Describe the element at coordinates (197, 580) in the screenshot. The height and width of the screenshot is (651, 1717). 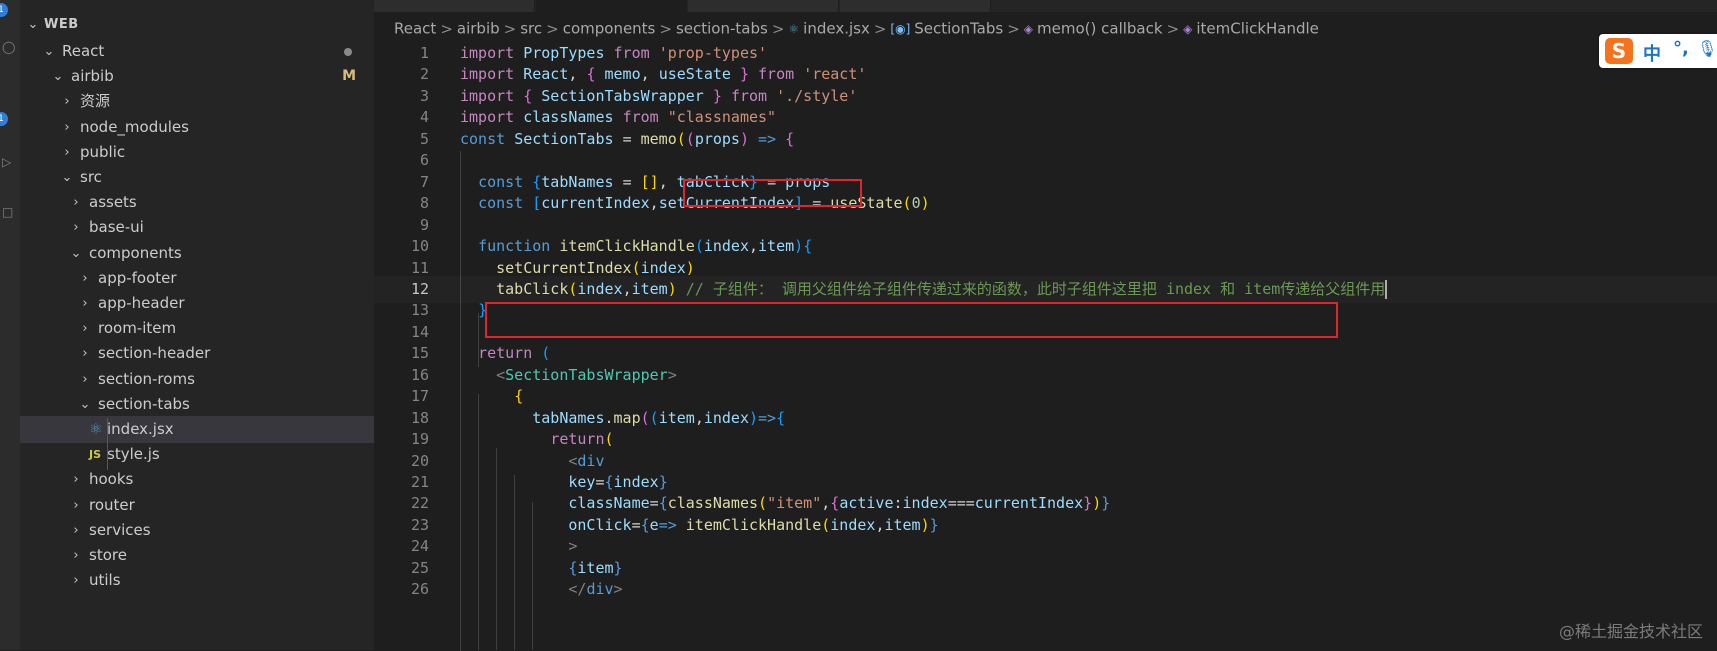
I see `folder-item: › utils` at that location.